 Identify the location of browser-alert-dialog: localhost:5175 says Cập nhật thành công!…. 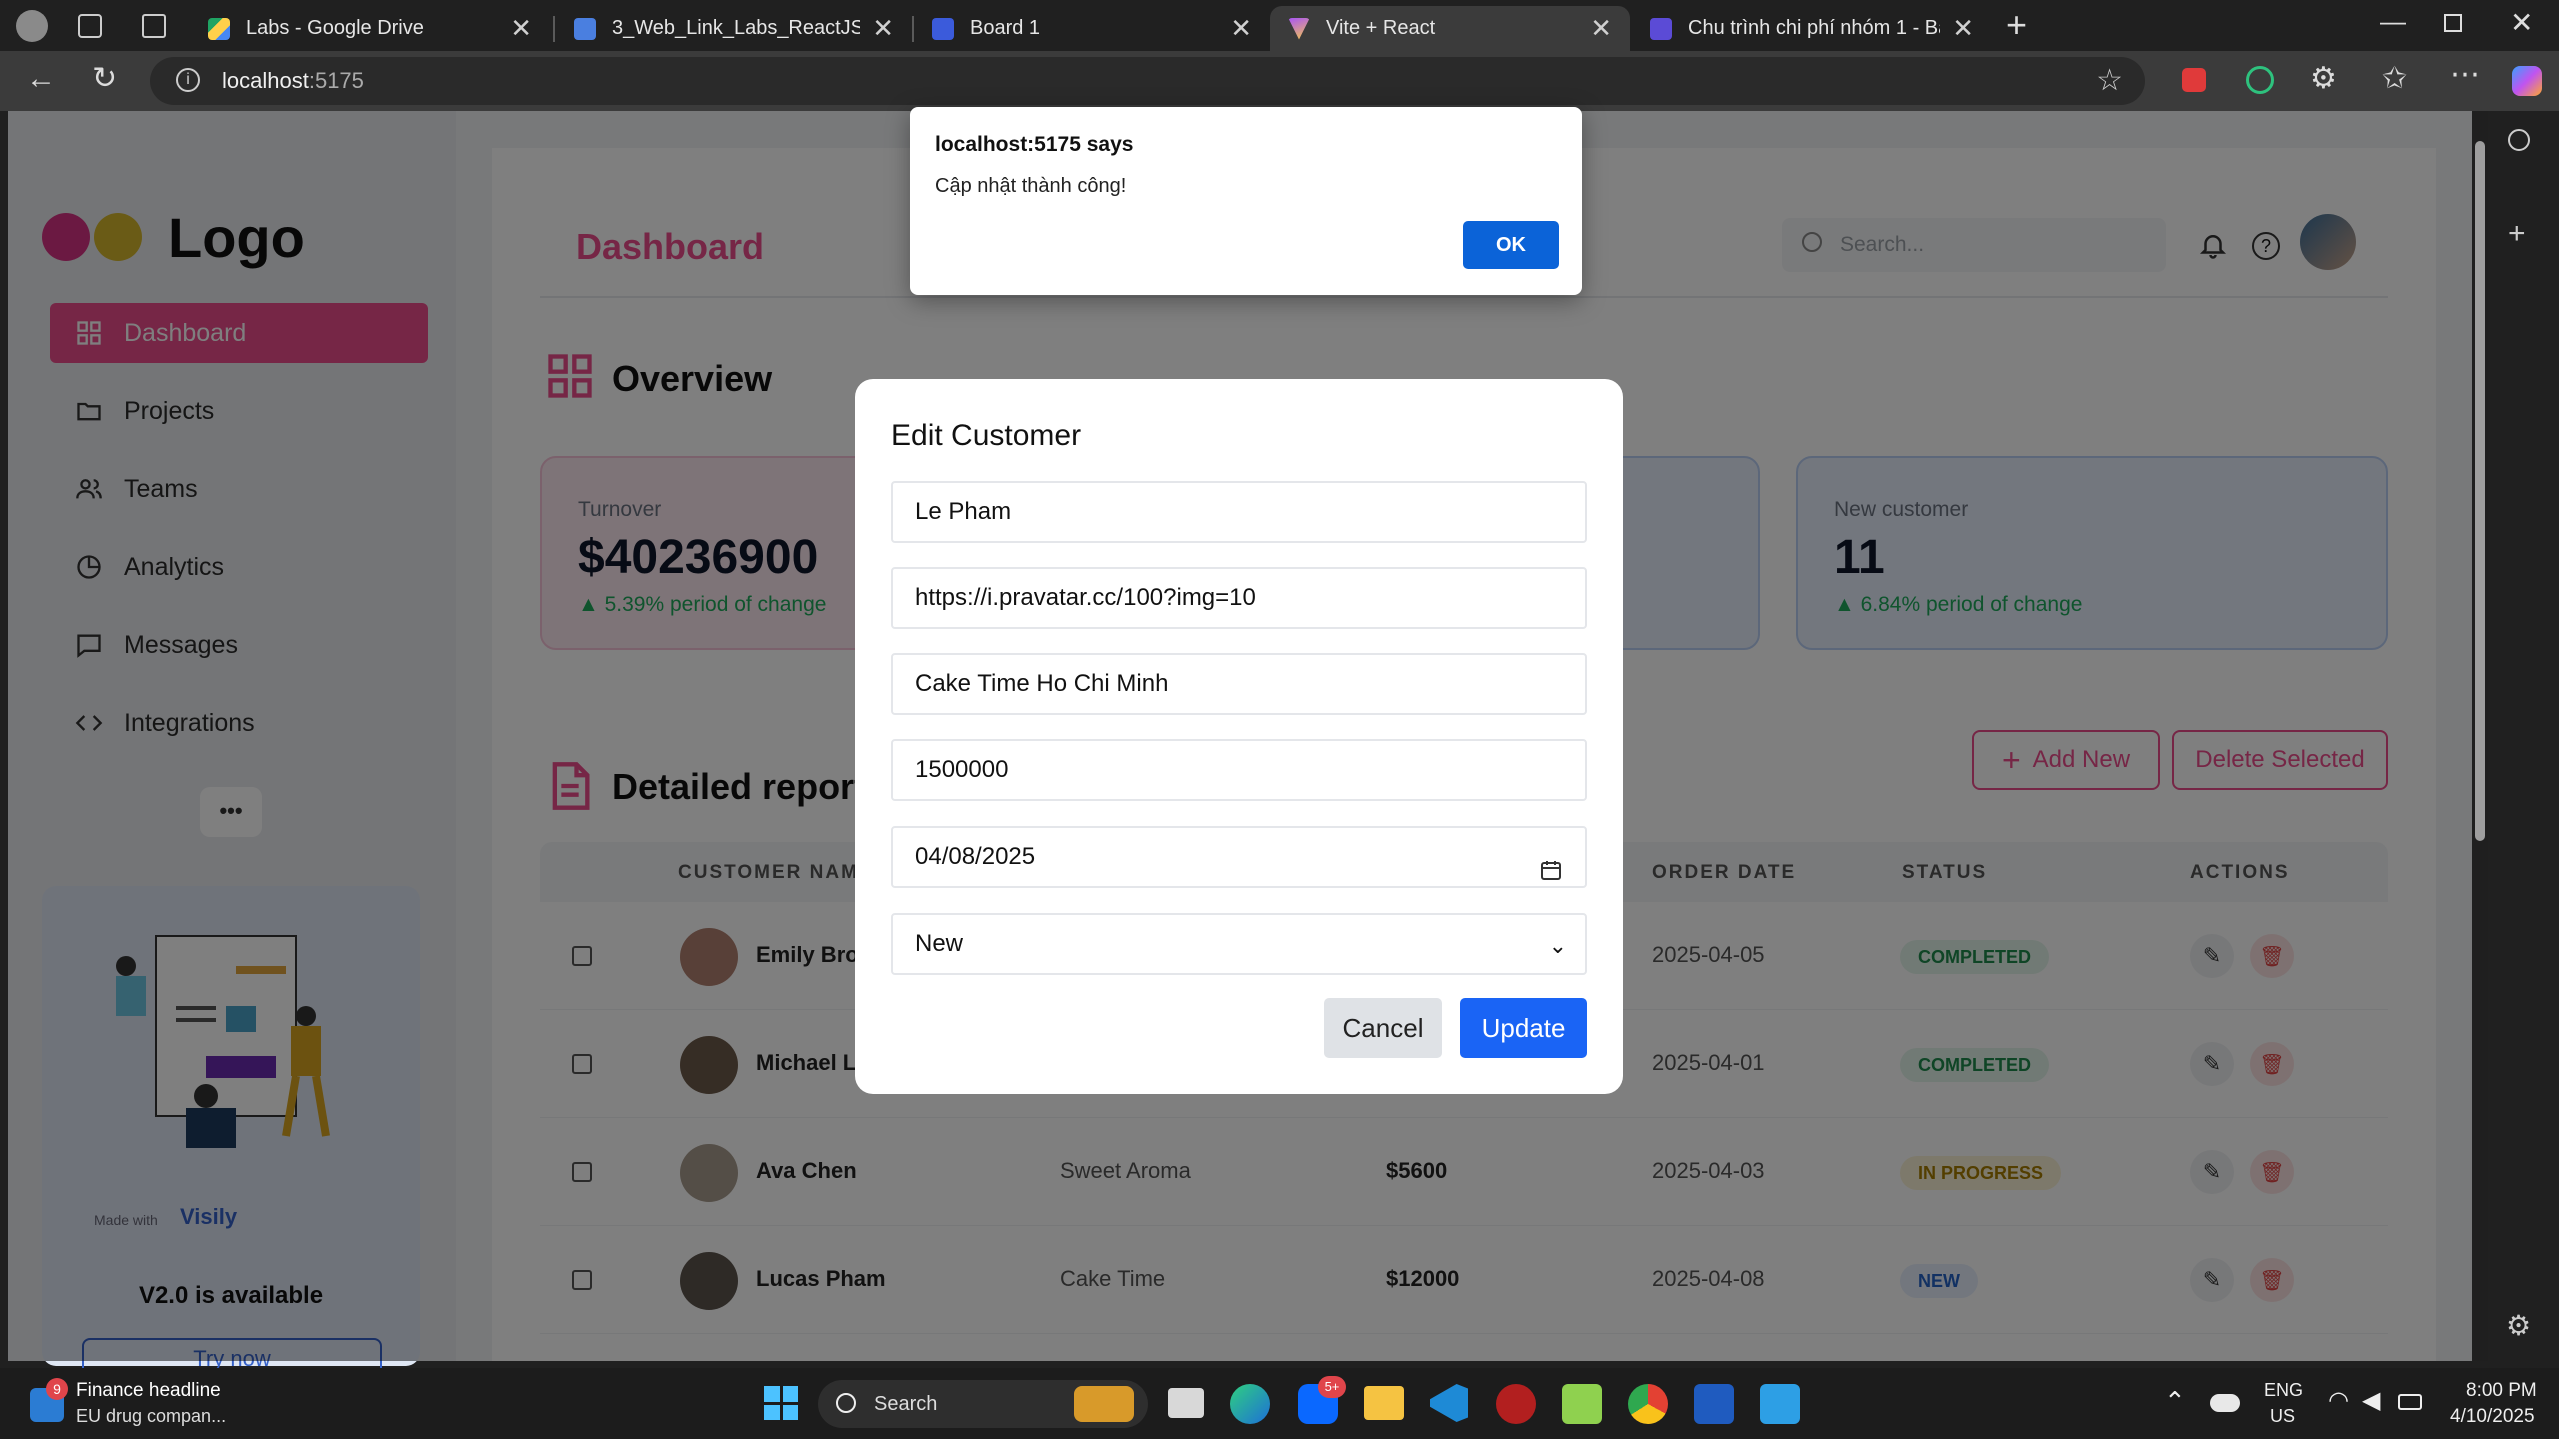
(1246, 201).